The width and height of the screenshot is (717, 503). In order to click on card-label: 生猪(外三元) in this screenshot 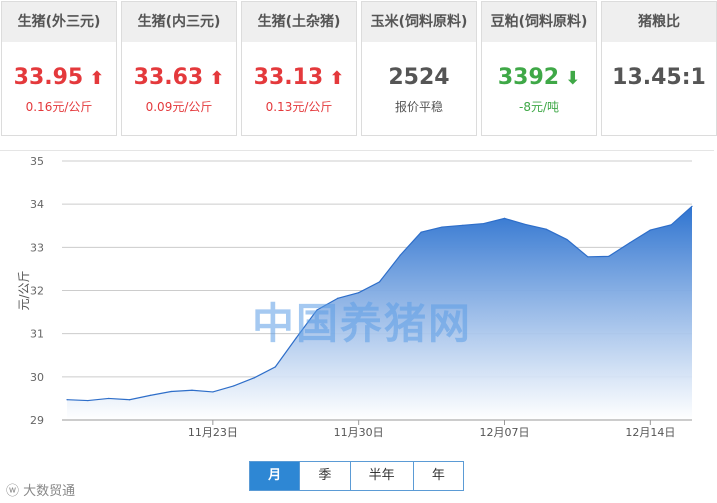, I will do `click(59, 22)`.